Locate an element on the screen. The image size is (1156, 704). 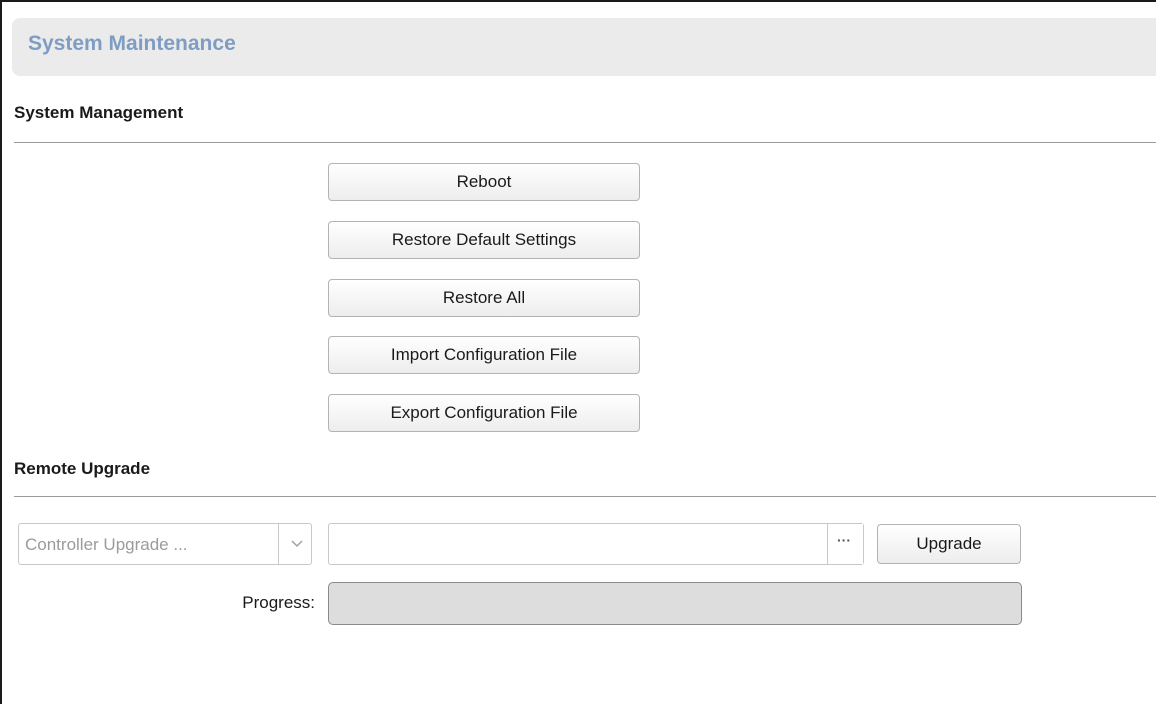
upgrade-file-path-input is located at coordinates (596, 544).